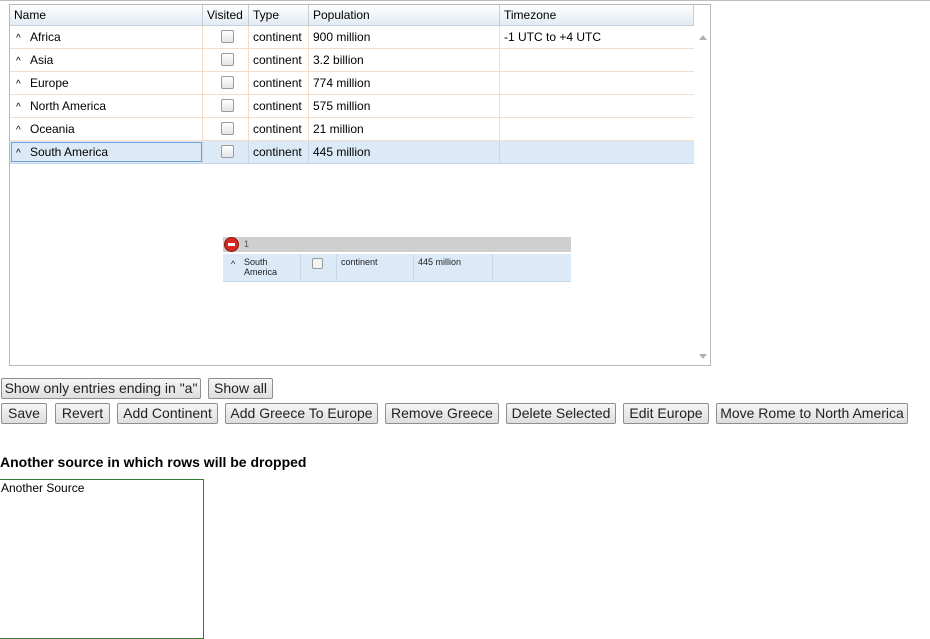 The width and height of the screenshot is (930, 639). Describe the element at coordinates (301, 413) in the screenshot. I see `add-greece-button: Add Greece To Europe` at that location.